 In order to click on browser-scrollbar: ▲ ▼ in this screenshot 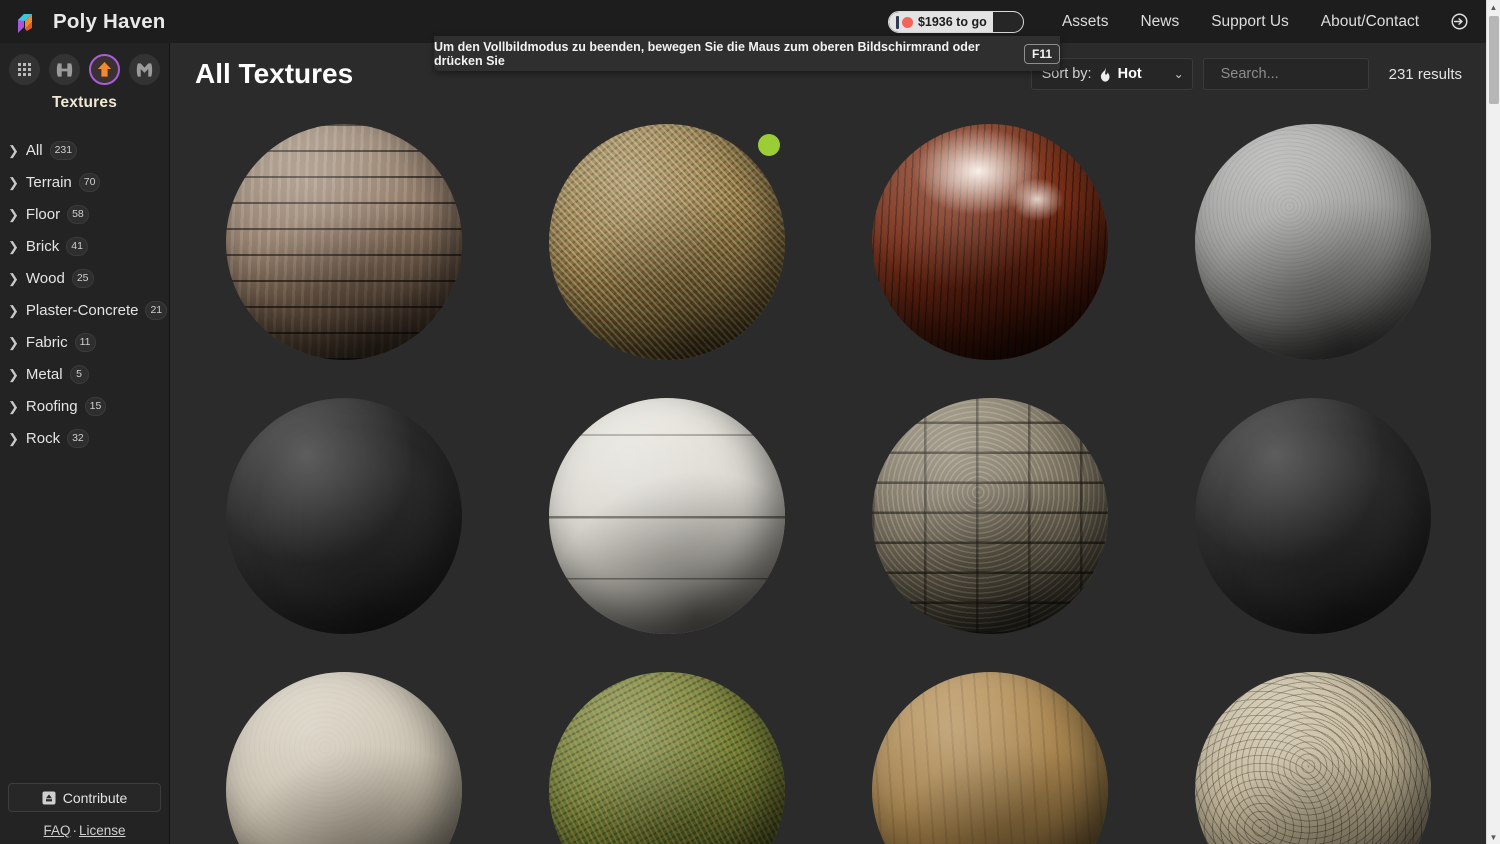, I will do `click(1493, 422)`.